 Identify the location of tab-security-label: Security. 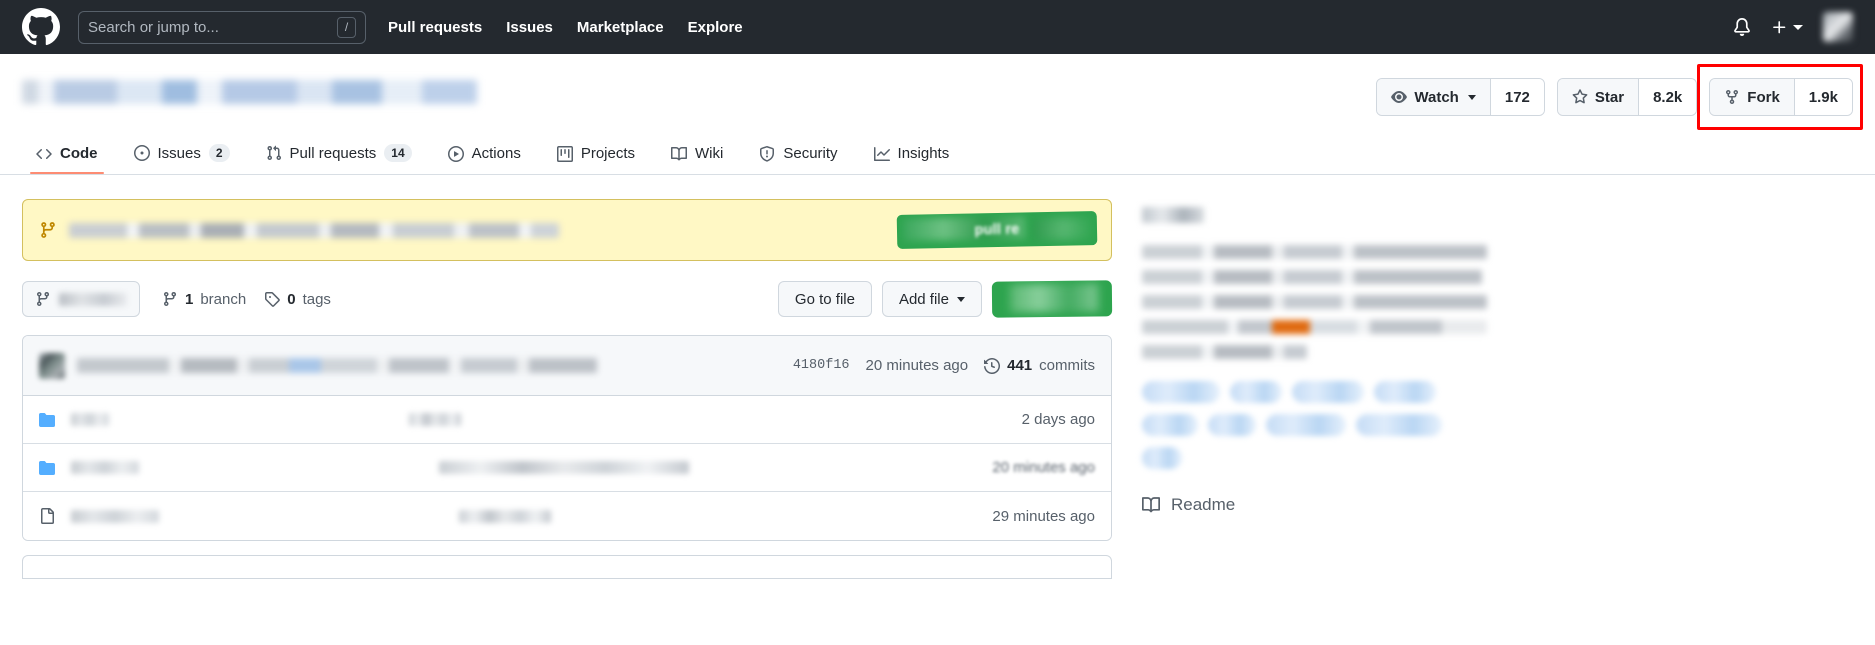
(810, 153).